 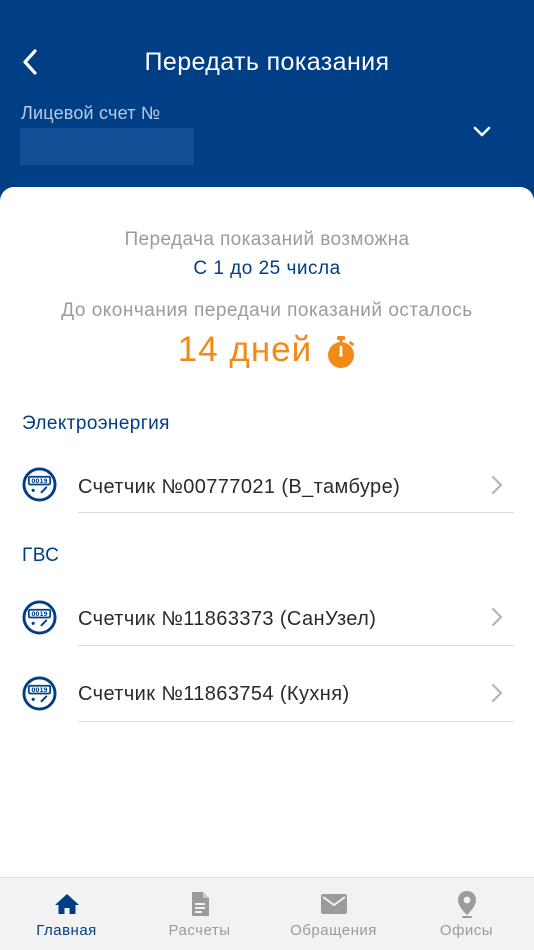 I want to click on chevron-down-icon, so click(x=482, y=131).